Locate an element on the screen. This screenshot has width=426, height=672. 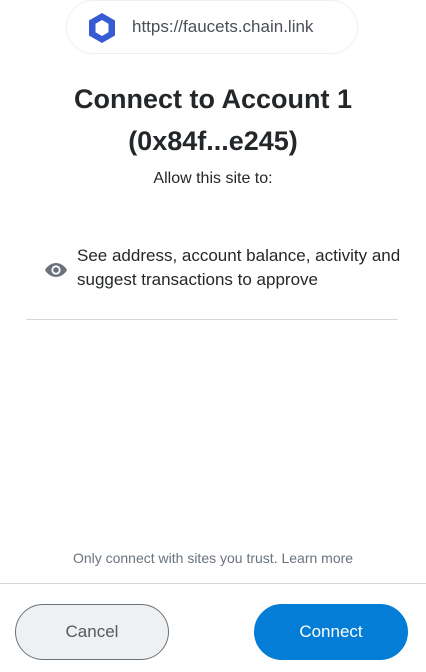
divider is located at coordinates (212, 319).